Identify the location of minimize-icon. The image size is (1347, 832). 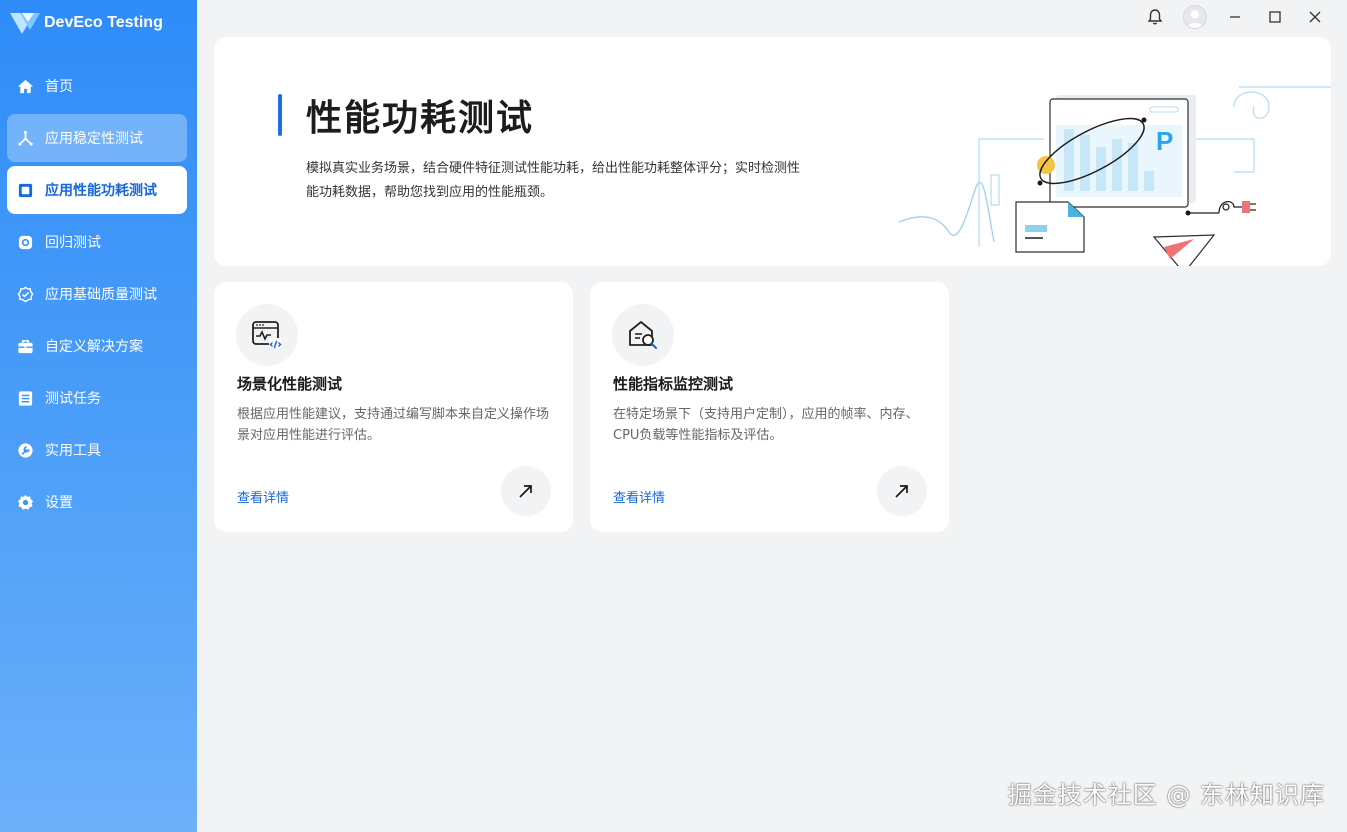
(1235, 17).